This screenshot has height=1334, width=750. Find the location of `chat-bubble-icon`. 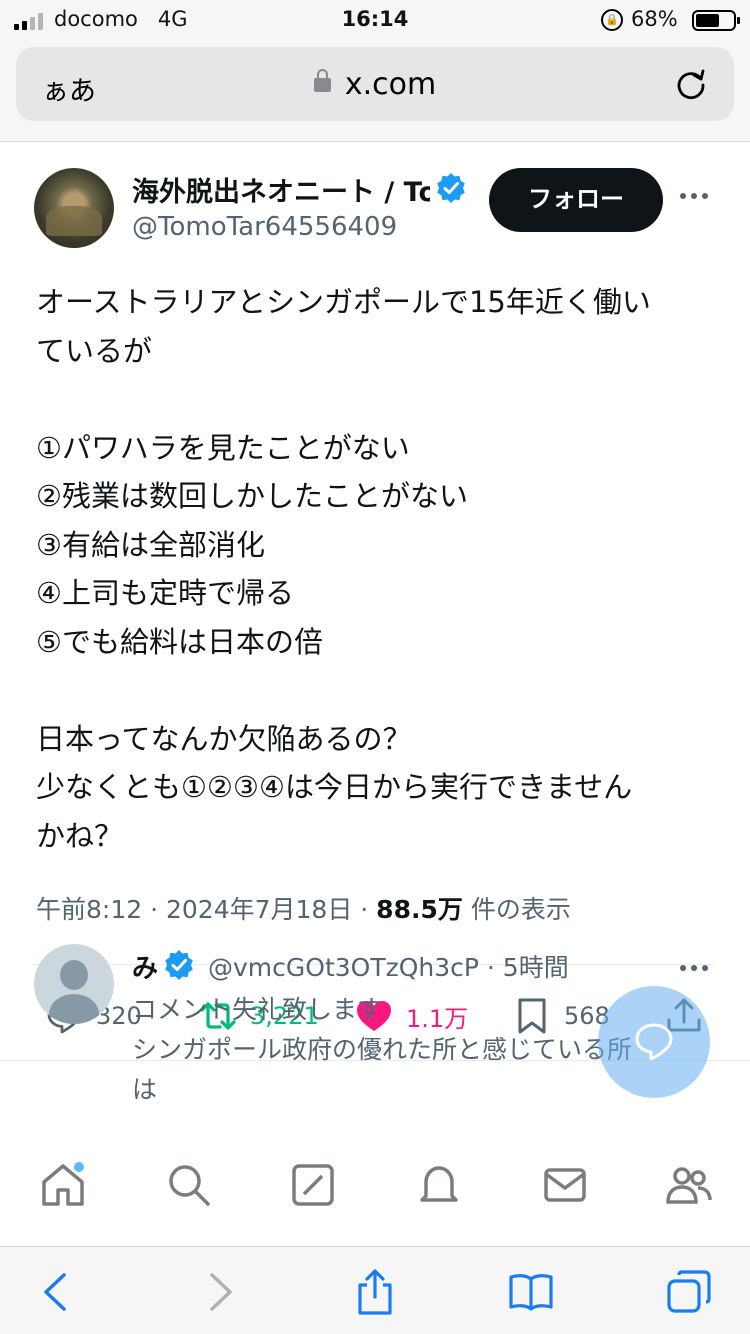

chat-bubble-icon is located at coordinates (654, 1042).